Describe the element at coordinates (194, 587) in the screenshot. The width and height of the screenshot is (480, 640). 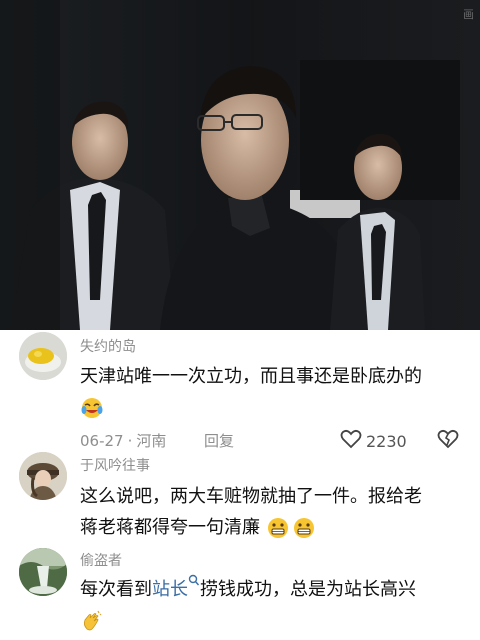
I see `search-icon` at that location.